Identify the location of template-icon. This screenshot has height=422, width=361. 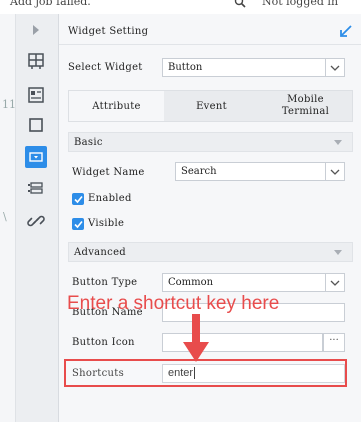
(36, 95).